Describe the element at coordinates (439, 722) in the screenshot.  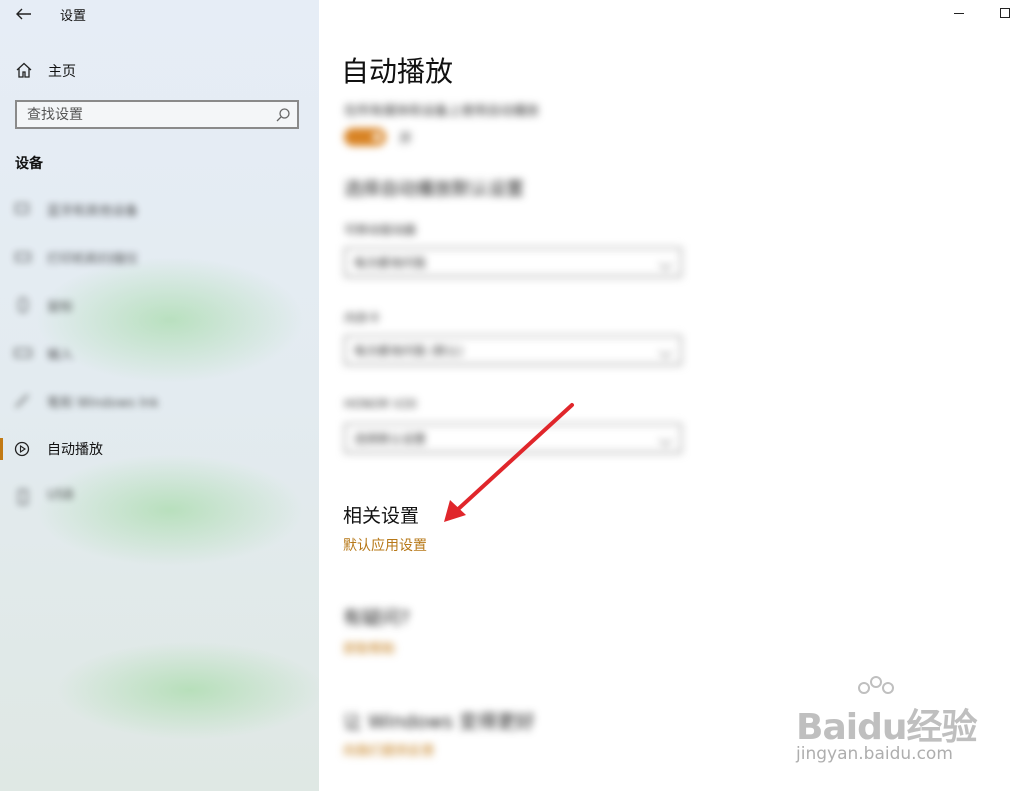
I see `feedback-heading: 让 Windows 变得更好` at that location.